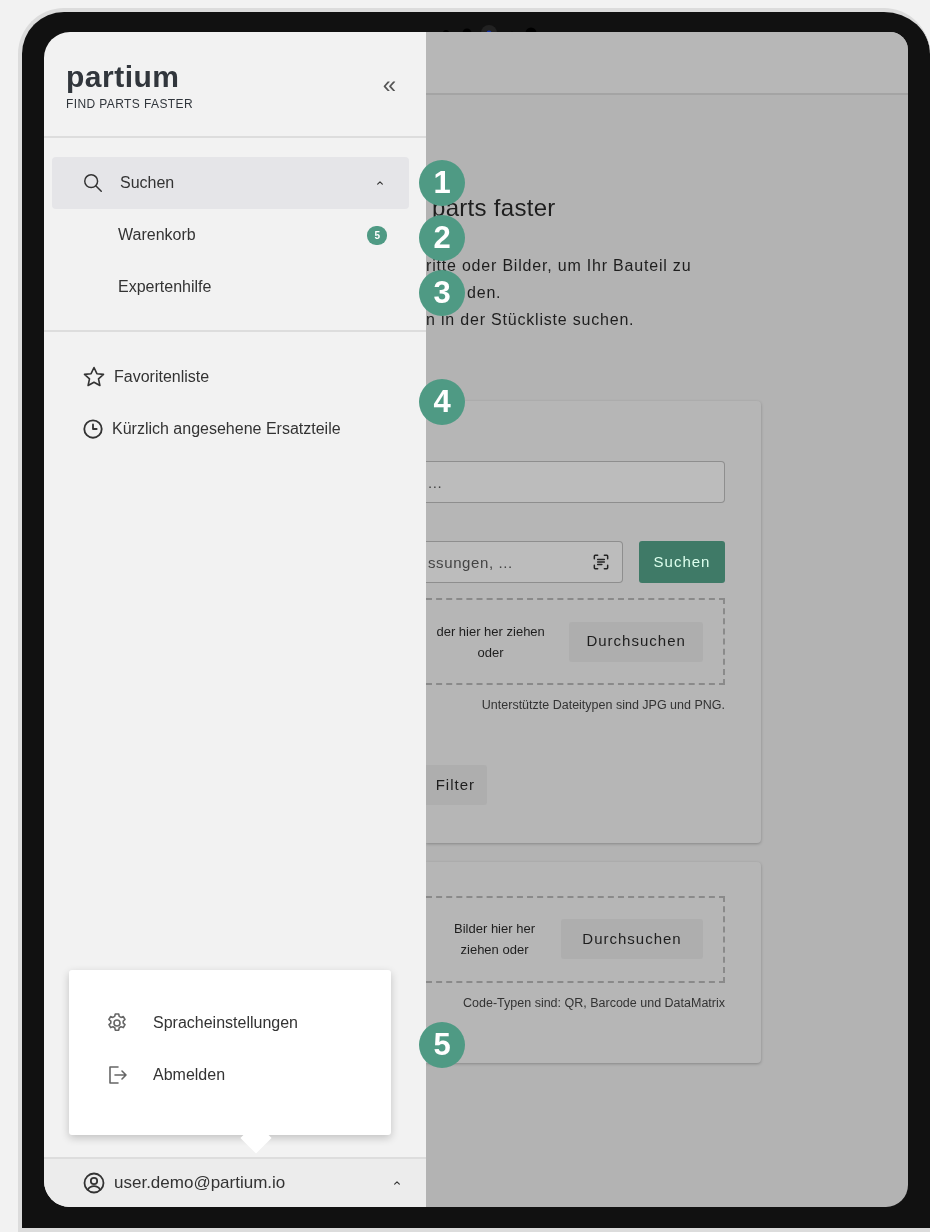 The width and height of the screenshot is (930, 1232). I want to click on user-icon, so click(94, 1183).